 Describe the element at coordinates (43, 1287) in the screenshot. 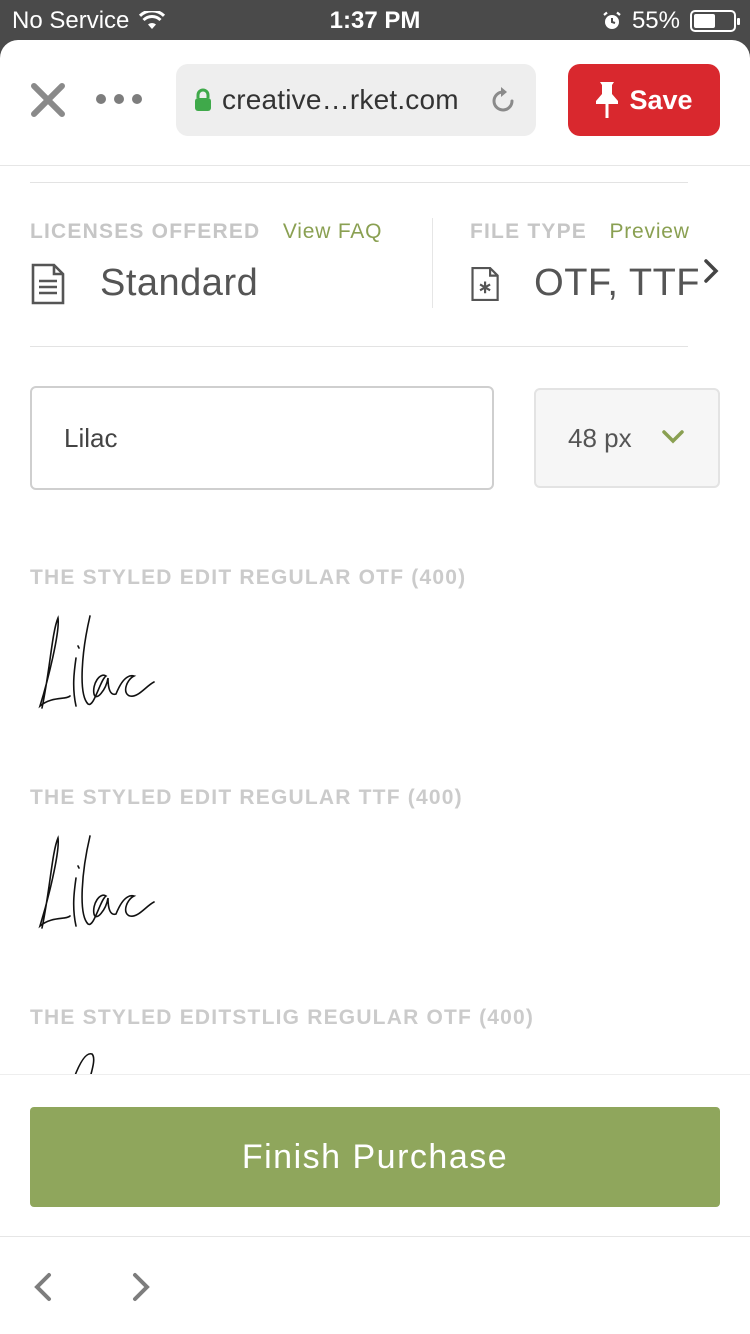

I see `back-arrow-icon` at that location.